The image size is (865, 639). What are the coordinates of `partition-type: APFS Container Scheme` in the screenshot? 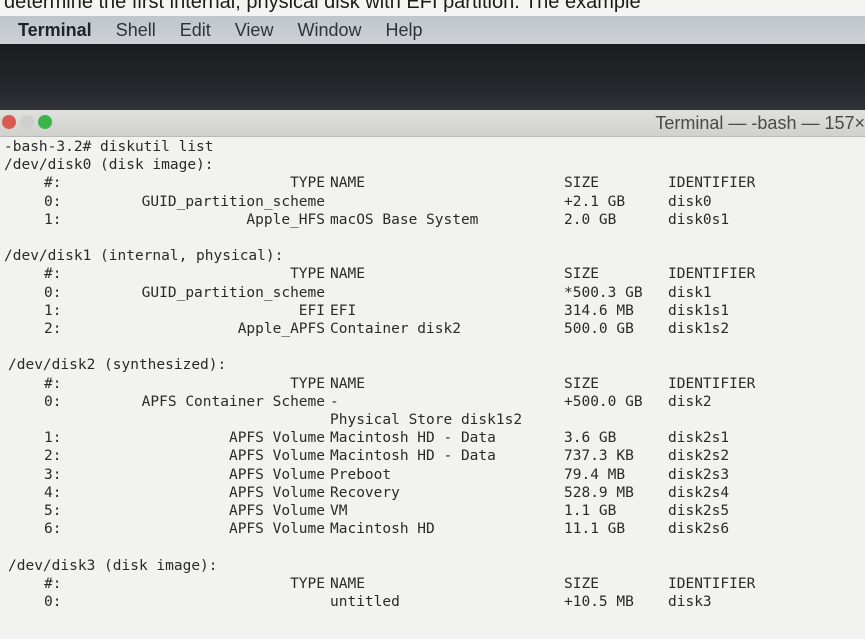 It's located at (233, 401).